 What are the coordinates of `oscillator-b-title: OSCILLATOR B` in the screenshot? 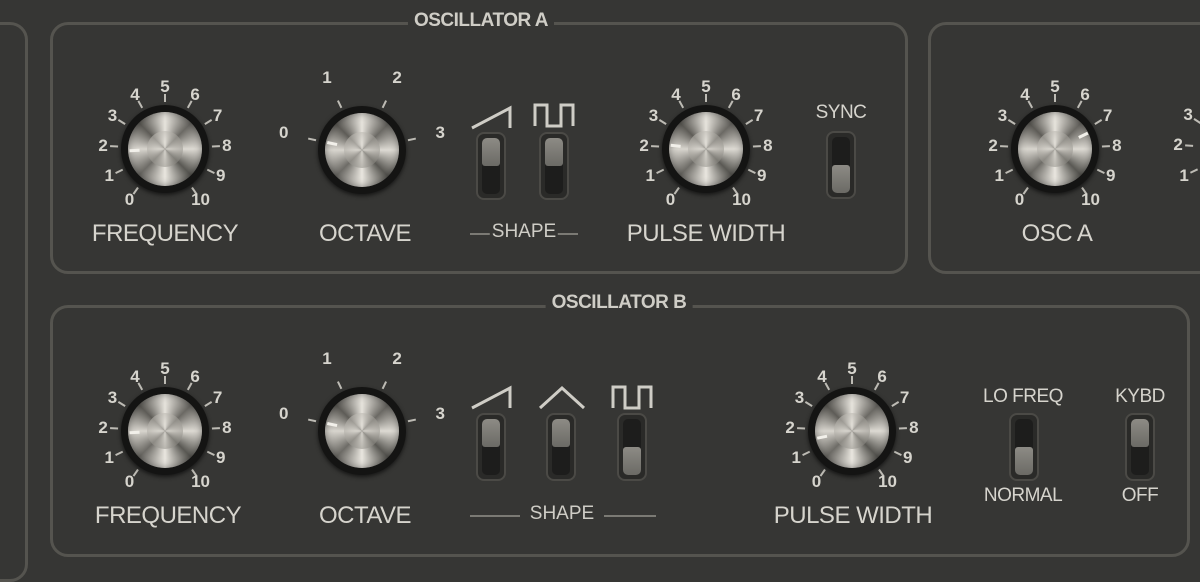 It's located at (619, 303).